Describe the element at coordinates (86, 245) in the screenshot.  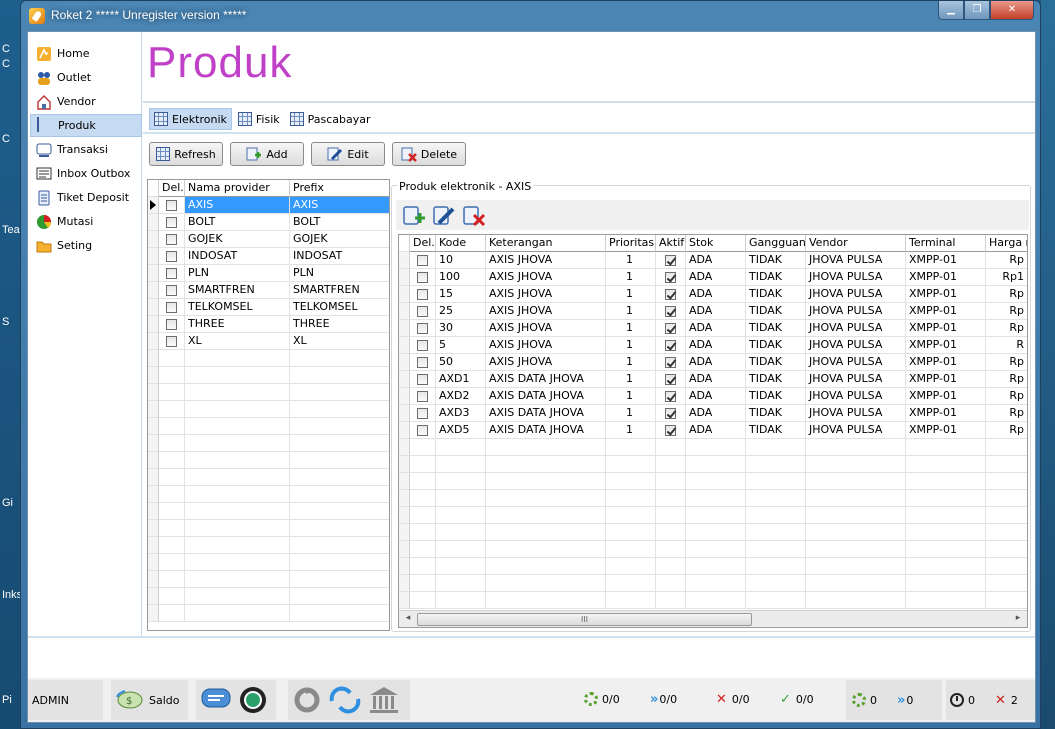
I see `sidebar-item-seting: Seting` at that location.